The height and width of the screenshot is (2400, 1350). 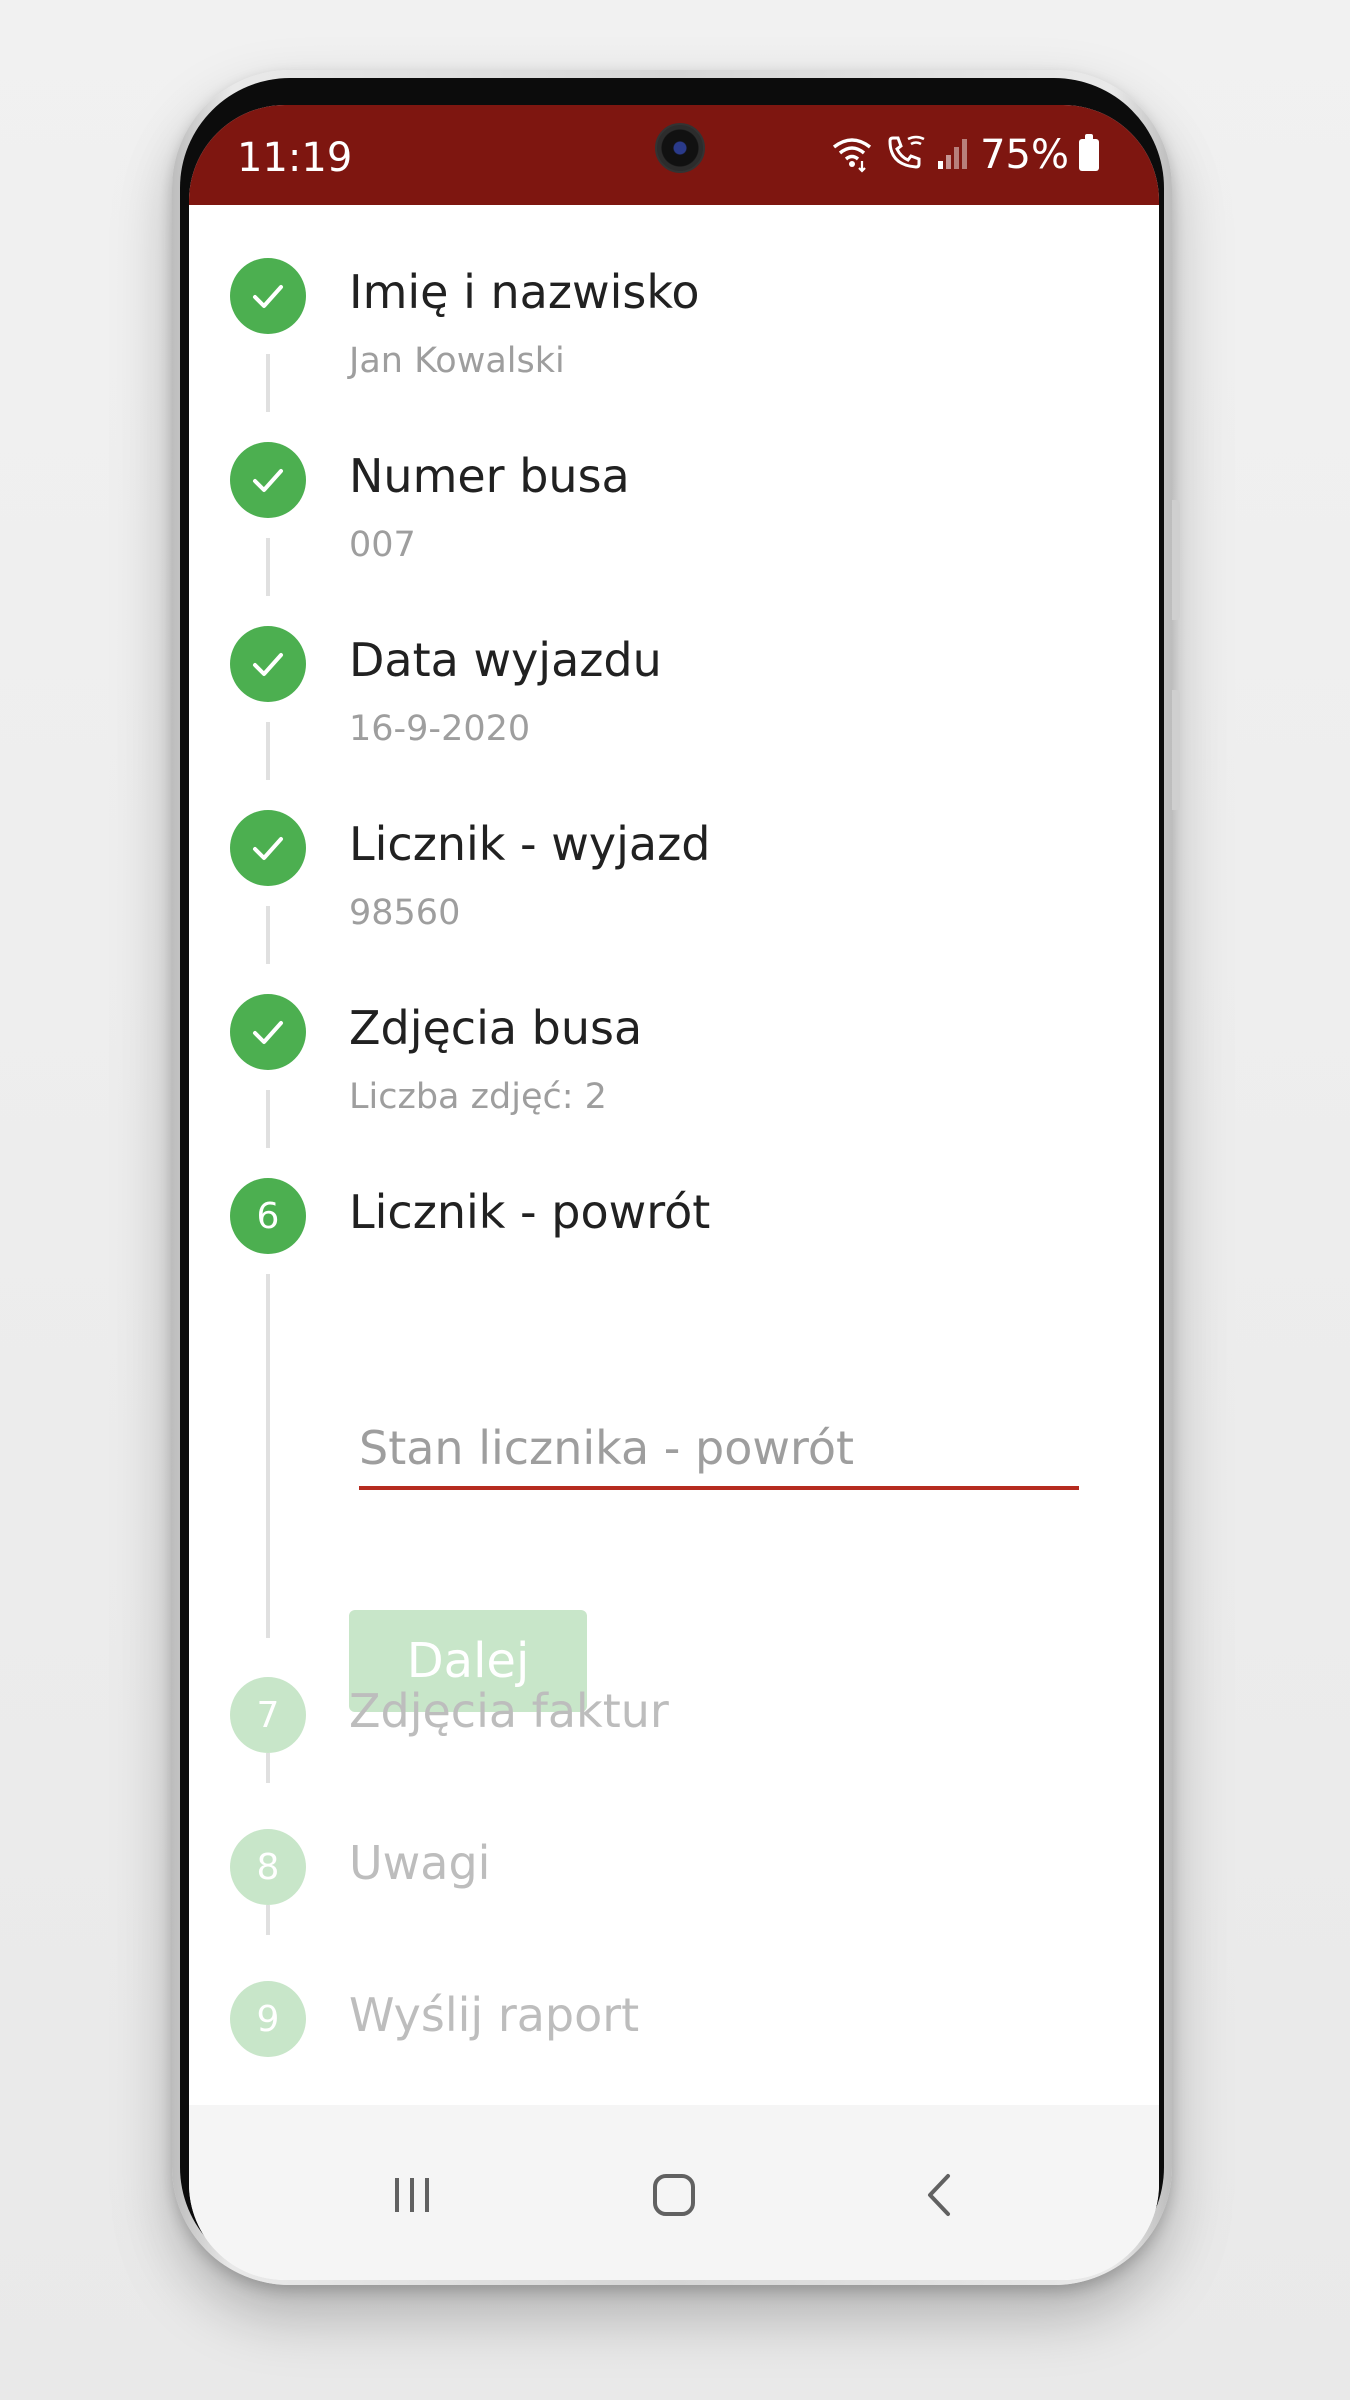 I want to click on step-number: 8, so click(x=268, y=1867).